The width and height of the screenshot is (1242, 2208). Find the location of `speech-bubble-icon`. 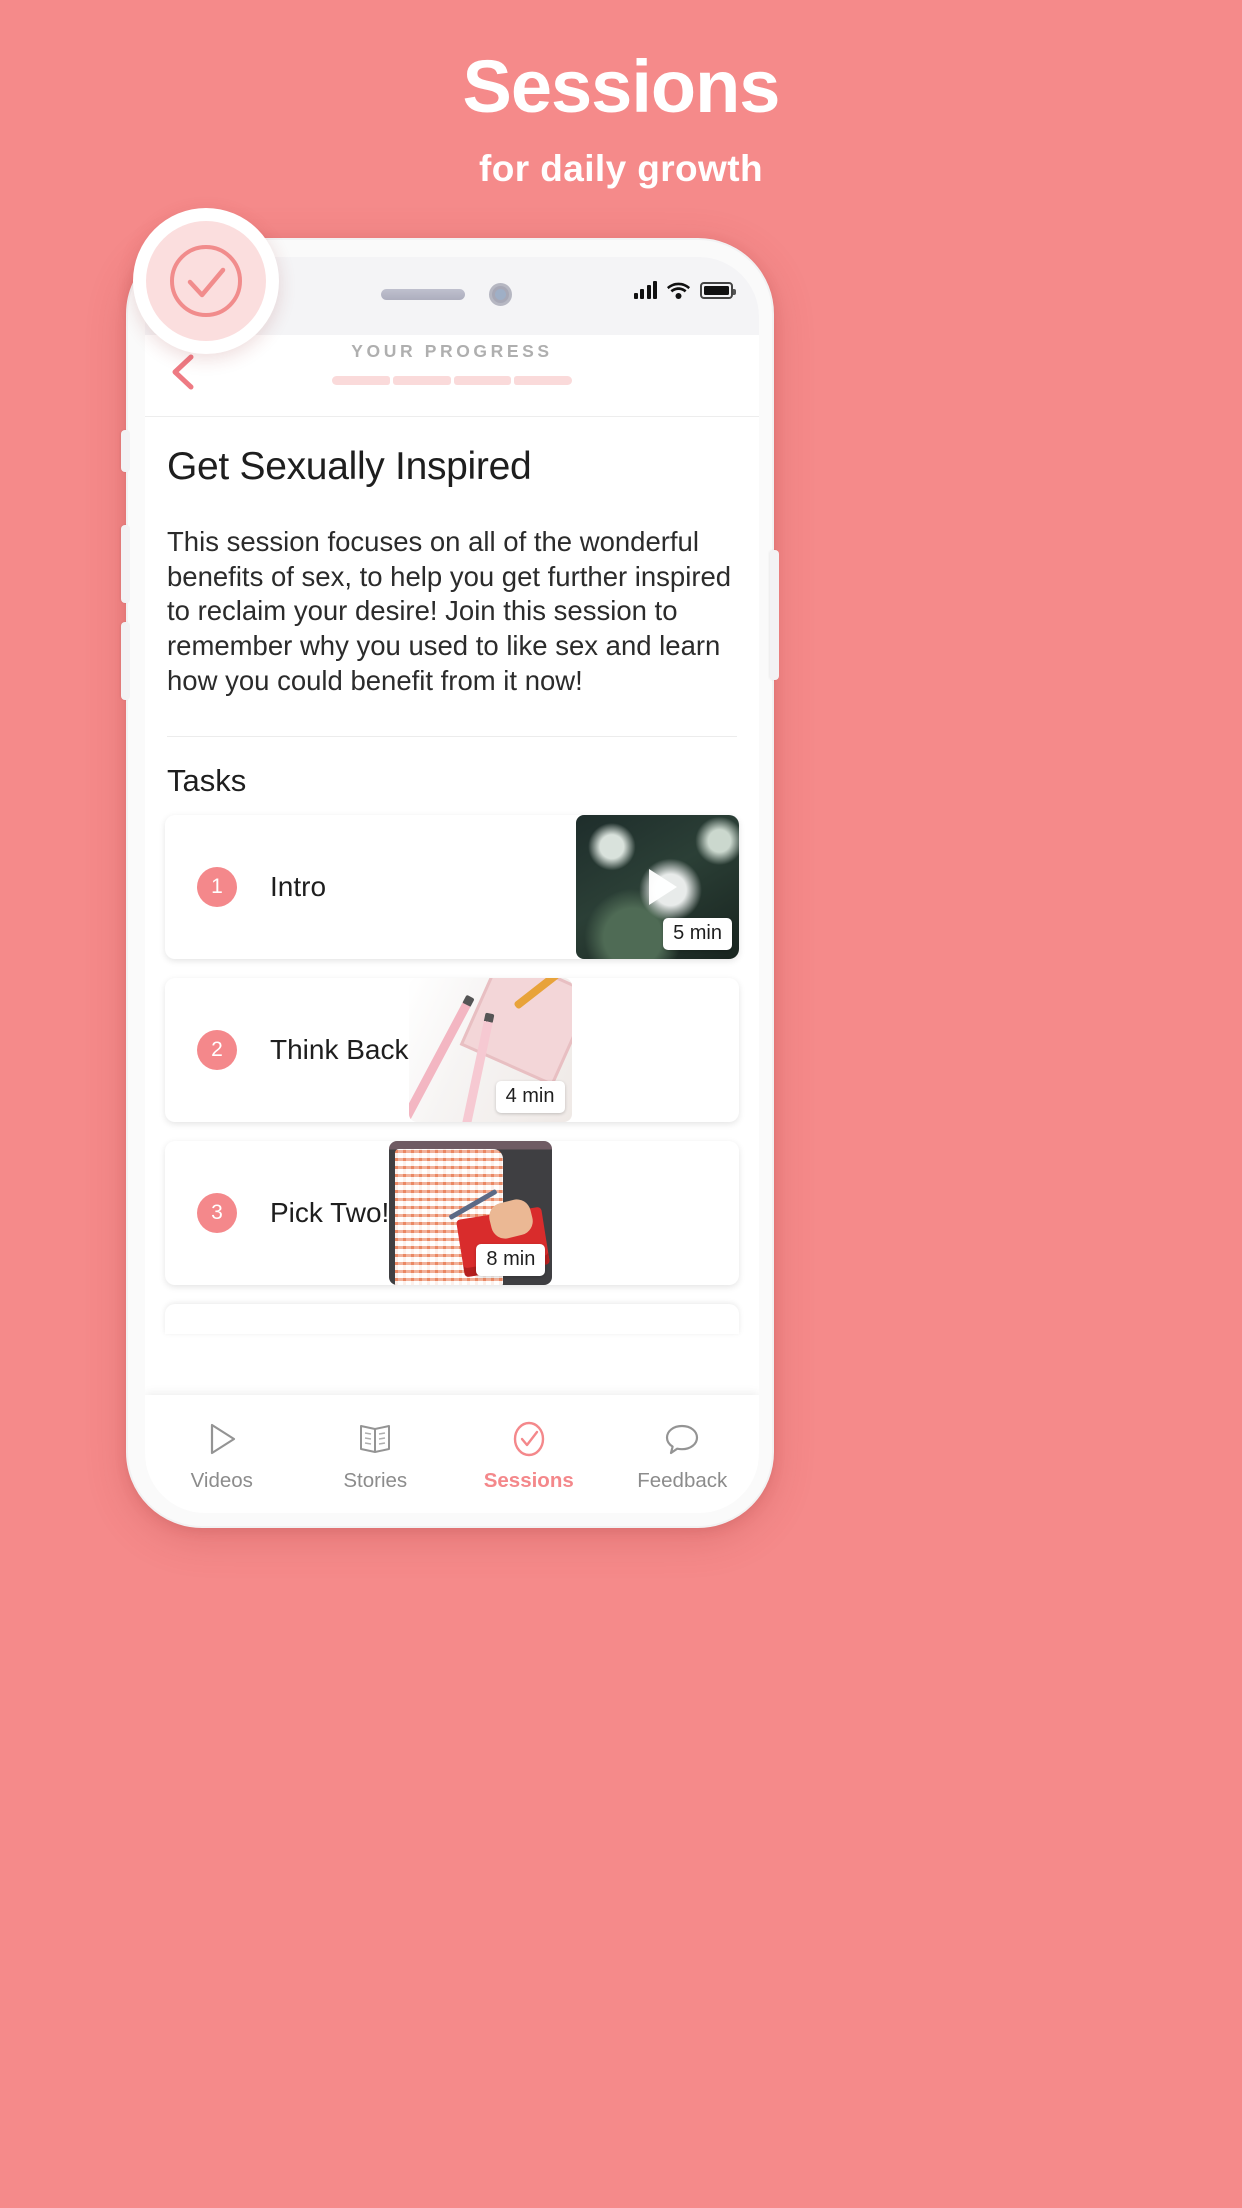

speech-bubble-icon is located at coordinates (682, 1439).